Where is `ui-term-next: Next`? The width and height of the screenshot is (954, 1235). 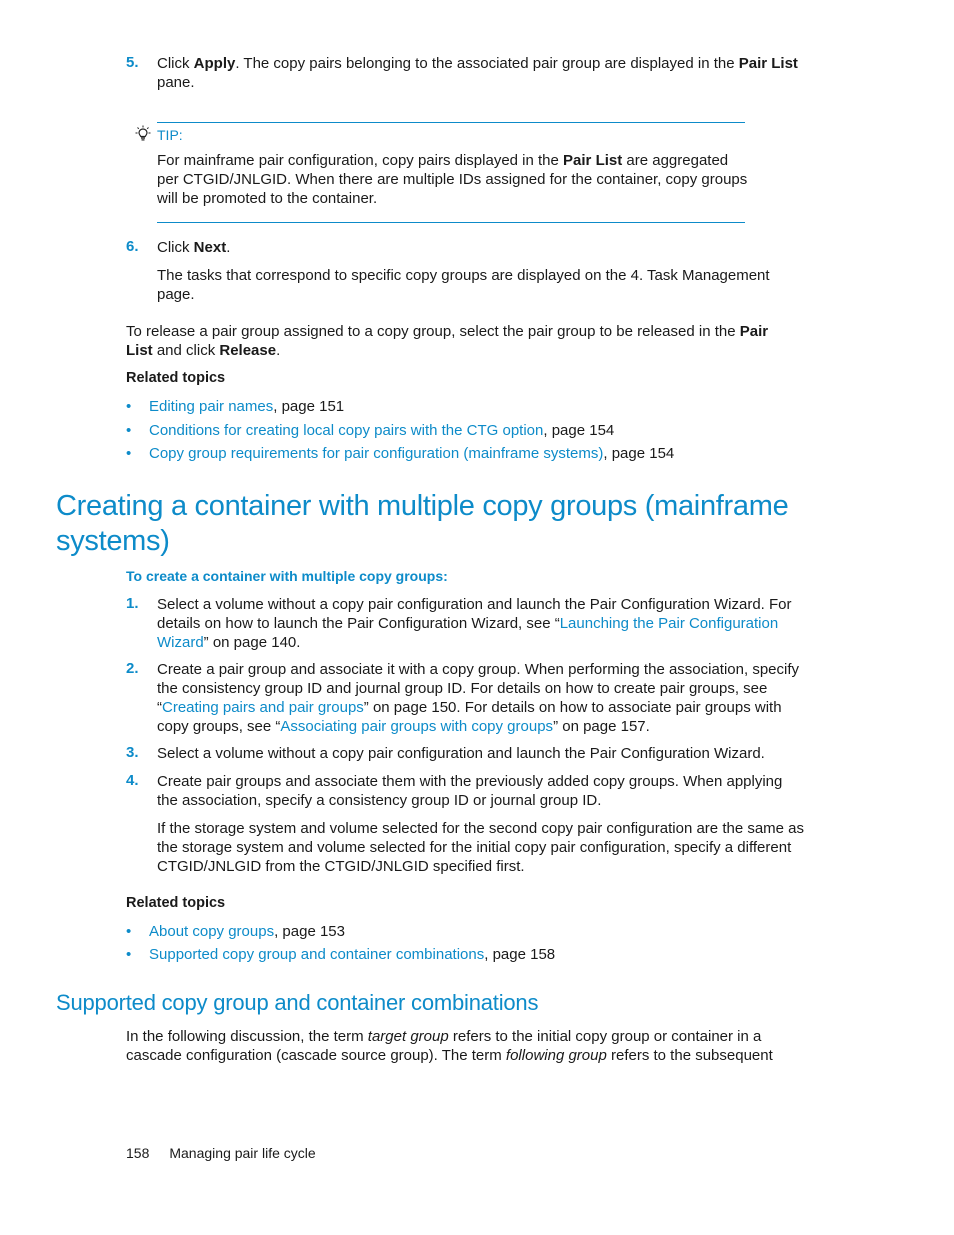
ui-term-next: Next is located at coordinates (210, 247).